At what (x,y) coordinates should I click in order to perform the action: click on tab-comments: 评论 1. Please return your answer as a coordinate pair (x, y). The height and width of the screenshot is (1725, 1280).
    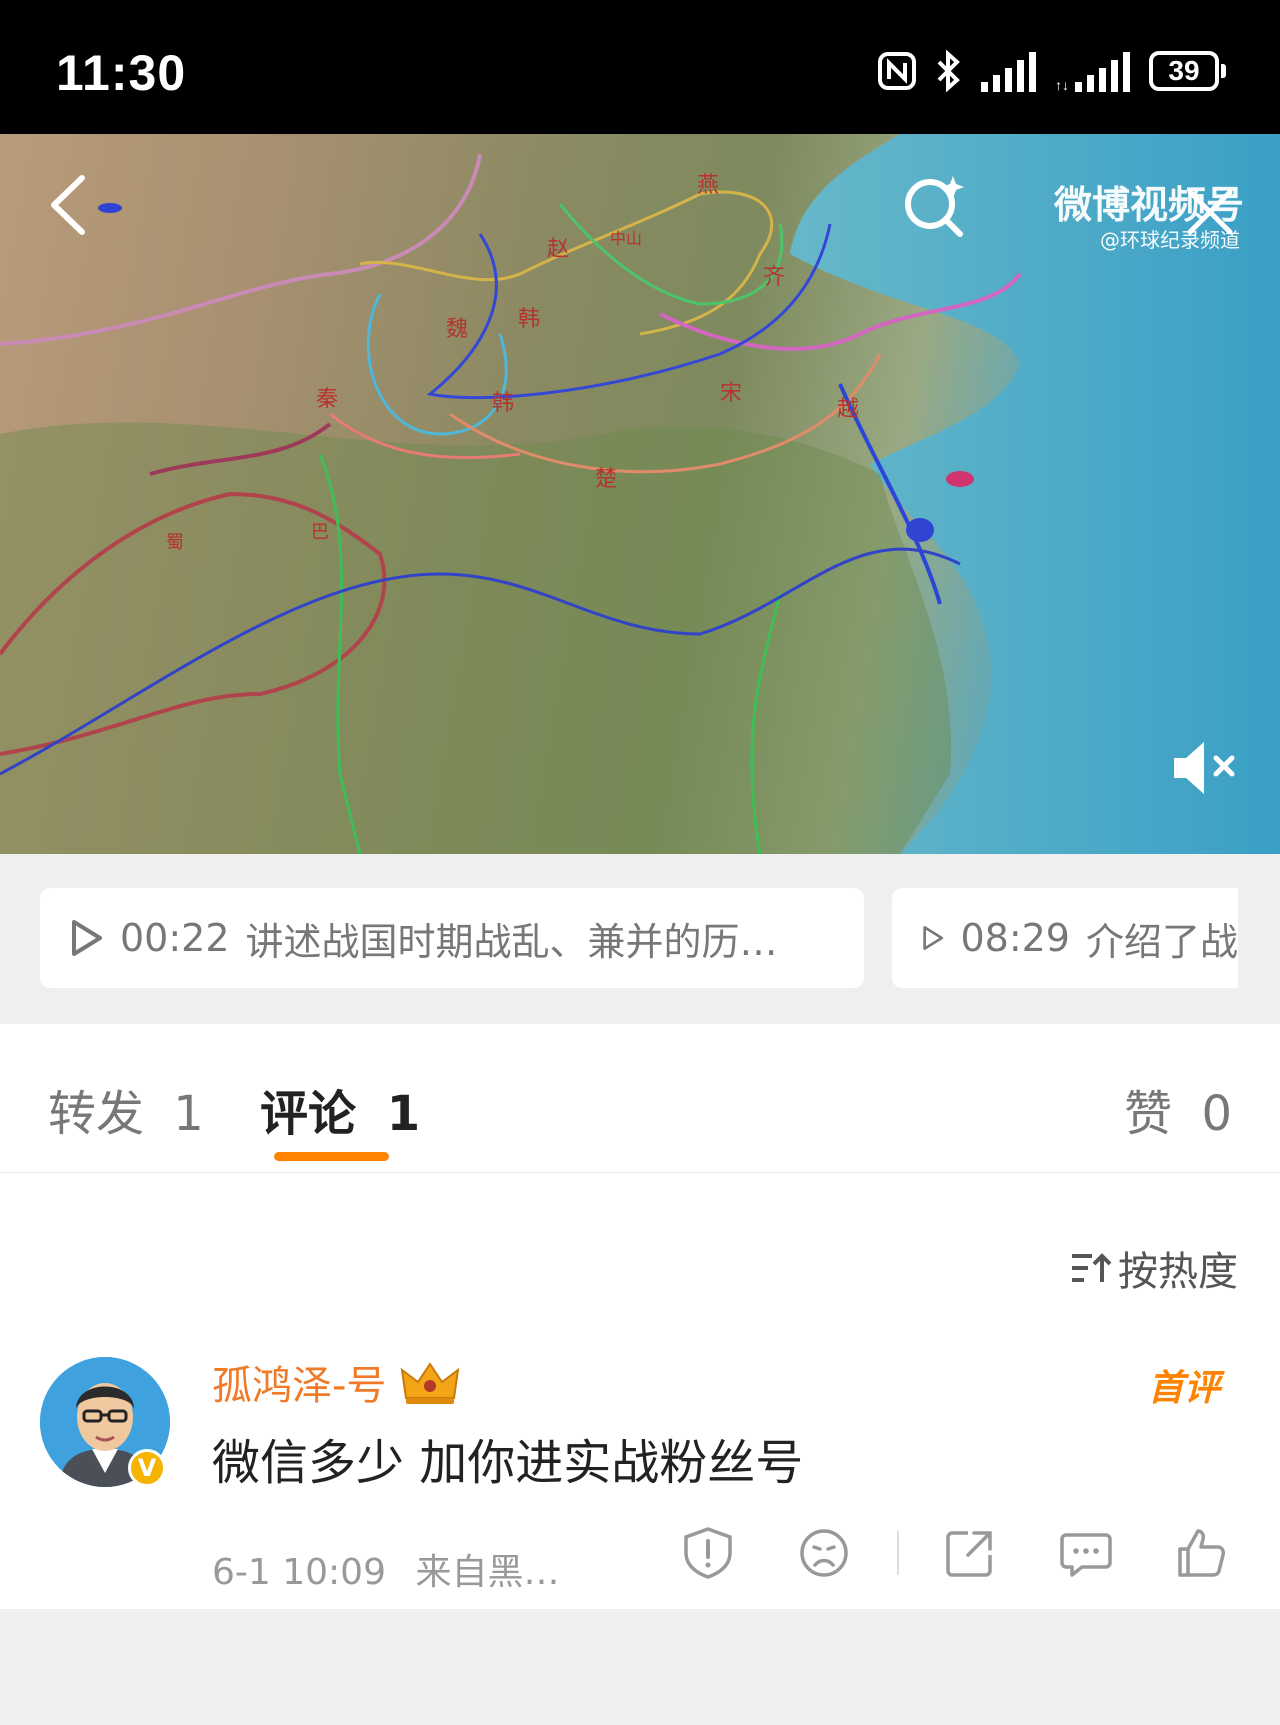
    Looking at the image, I should click on (340, 1109).